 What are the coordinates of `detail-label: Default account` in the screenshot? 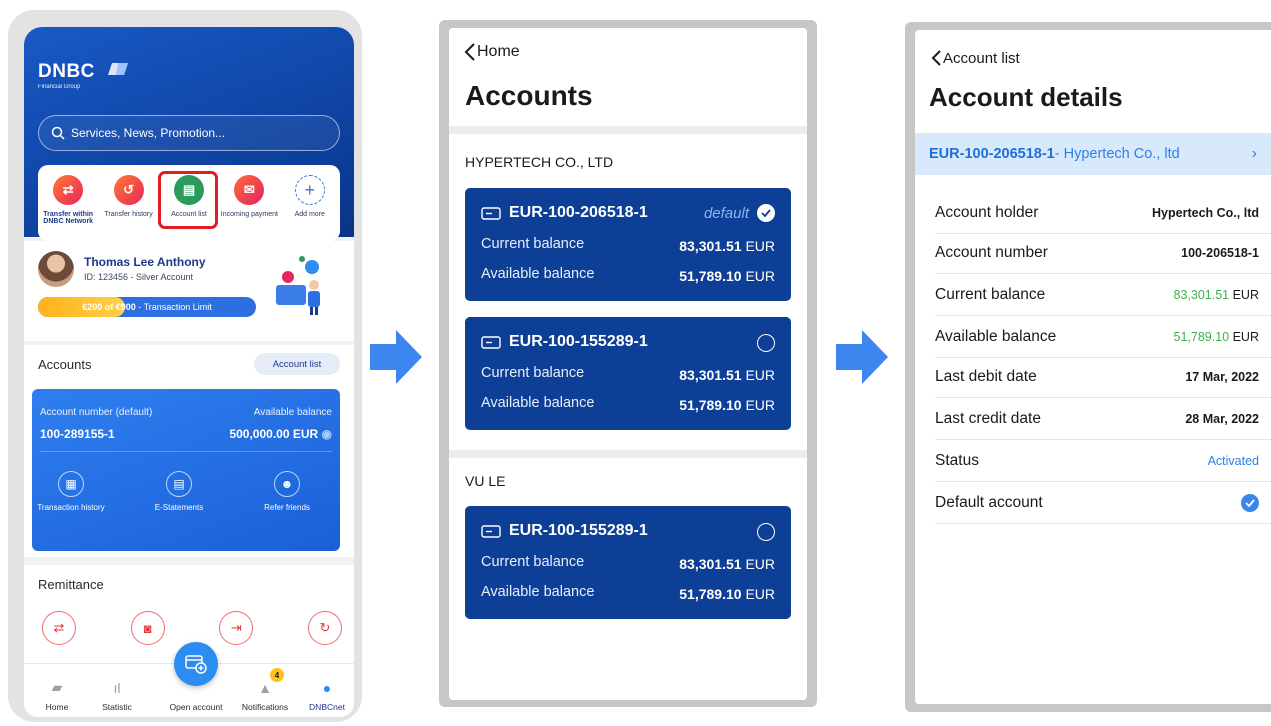 It's located at (989, 502).